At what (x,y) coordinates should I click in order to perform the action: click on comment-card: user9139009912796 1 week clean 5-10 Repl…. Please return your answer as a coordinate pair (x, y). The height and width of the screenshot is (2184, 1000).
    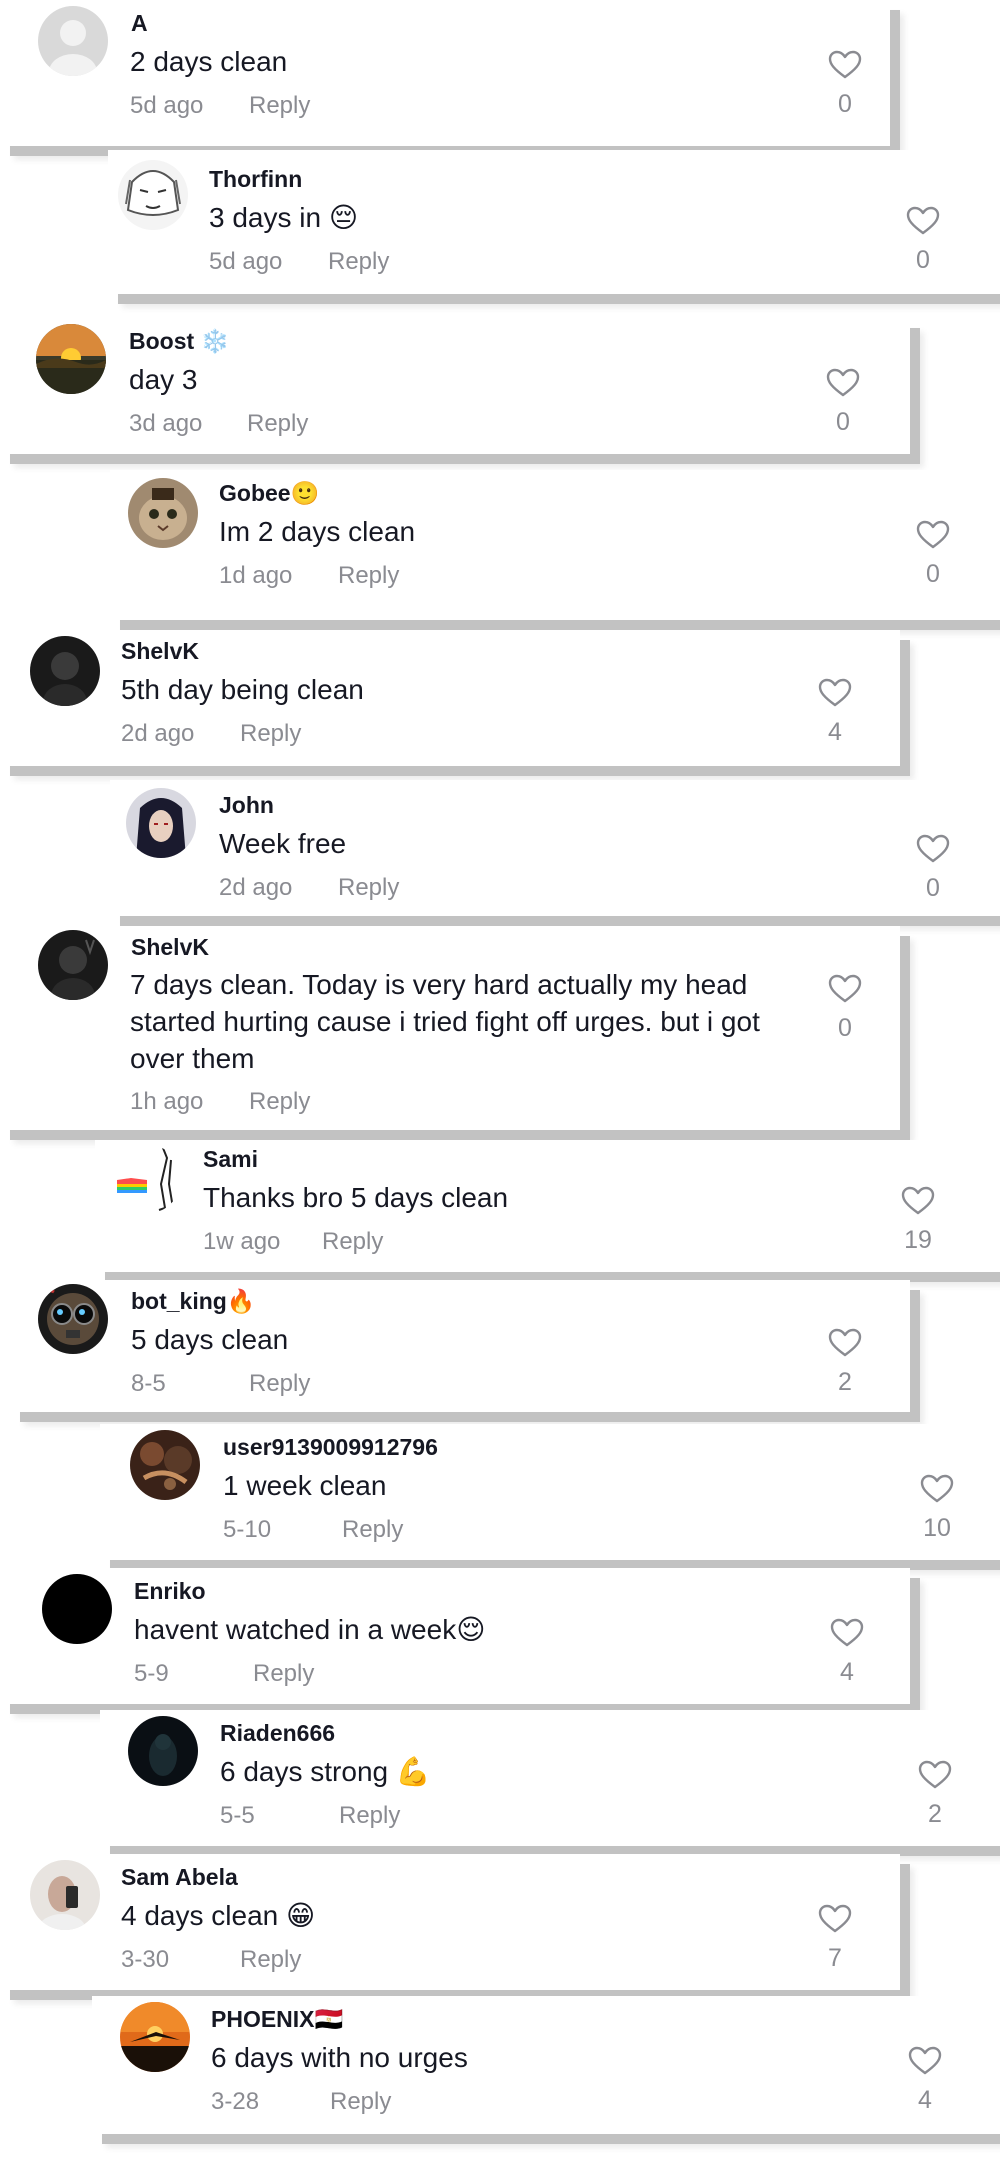
    Looking at the image, I should click on (550, 1492).